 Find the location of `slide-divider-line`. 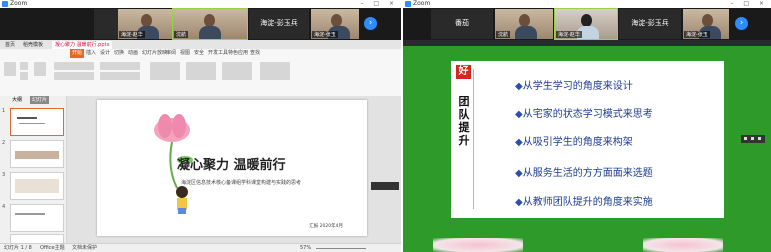

slide-divider-line is located at coordinates (473, 139).